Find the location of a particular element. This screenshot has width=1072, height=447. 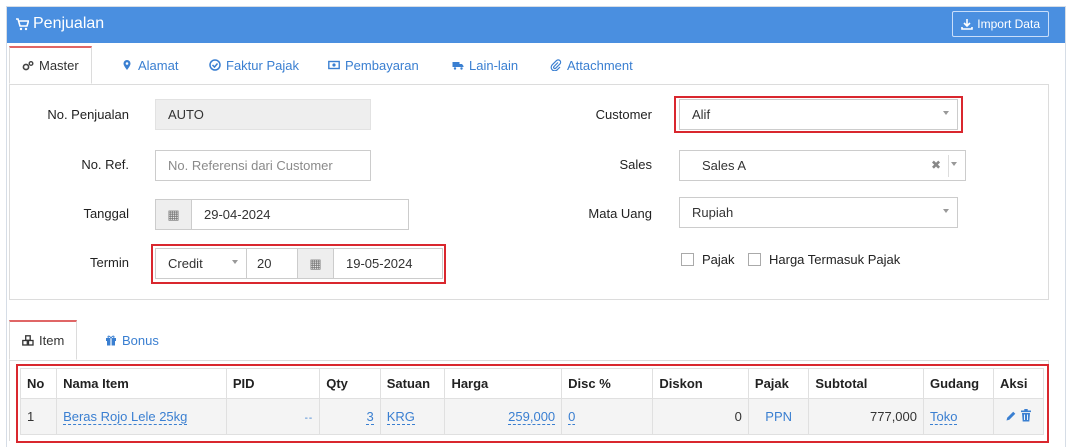

tab-alamat-label: Alamat is located at coordinates (158, 65).